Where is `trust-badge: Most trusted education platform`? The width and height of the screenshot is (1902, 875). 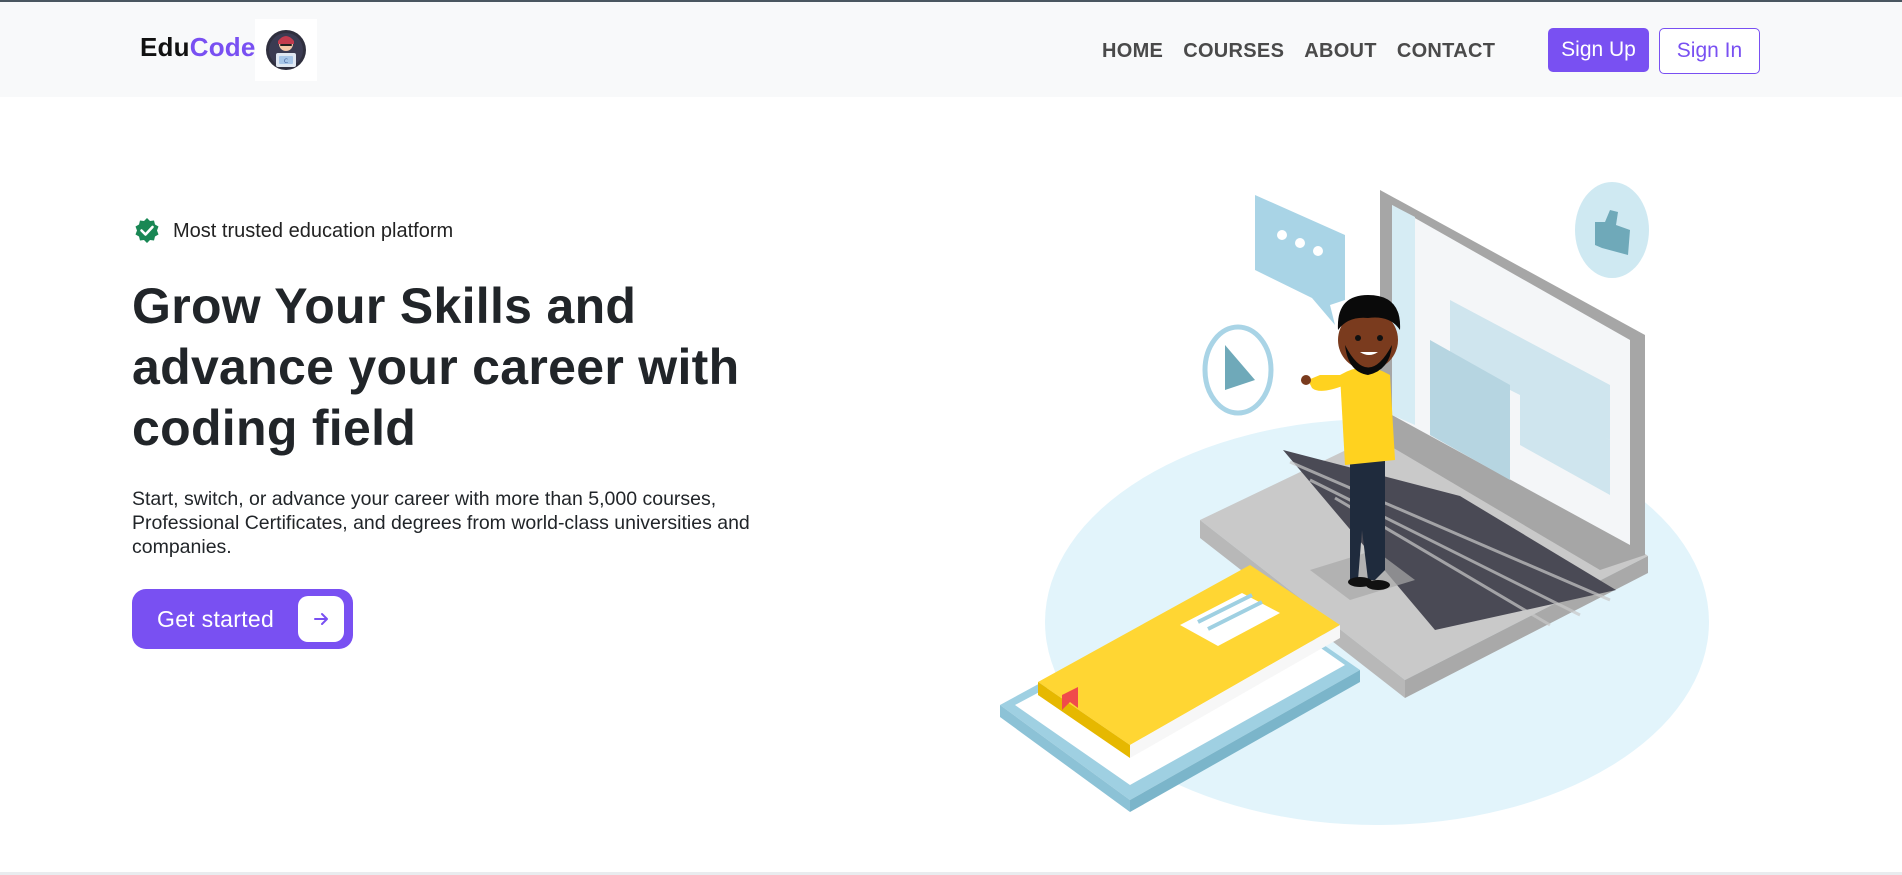 trust-badge: Most trusted education platform is located at coordinates (293, 231).